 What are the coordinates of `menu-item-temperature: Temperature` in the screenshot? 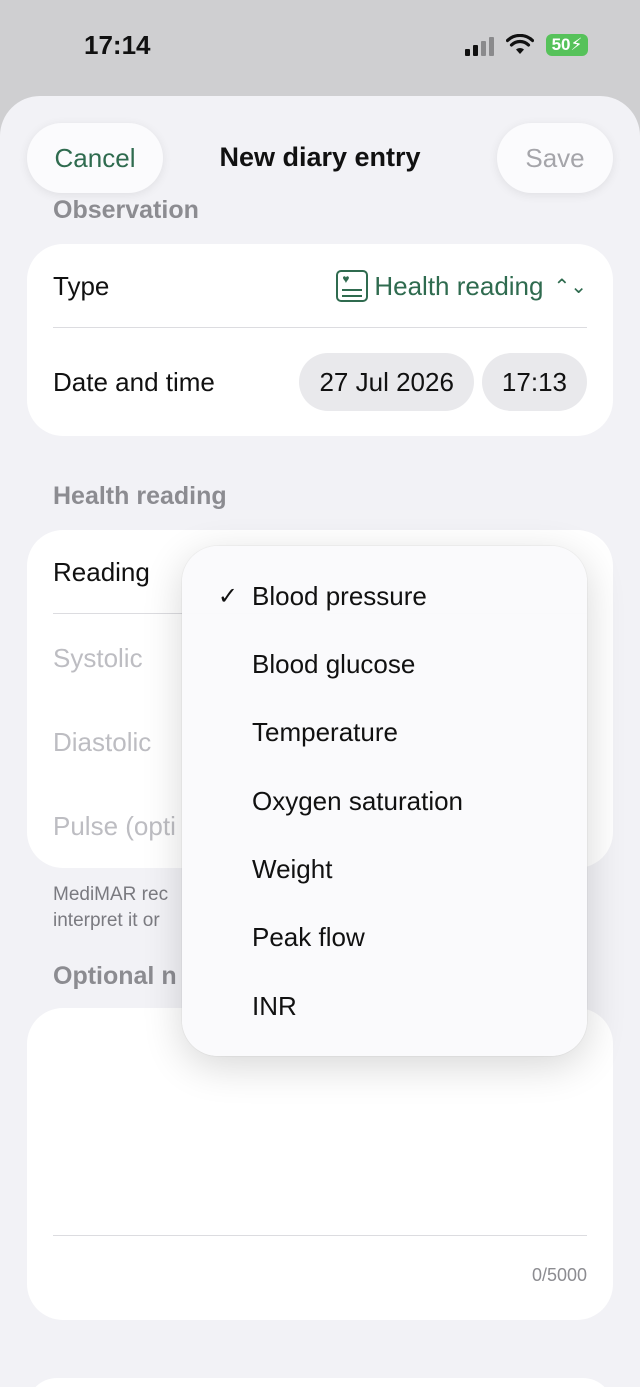 It's located at (384, 732).